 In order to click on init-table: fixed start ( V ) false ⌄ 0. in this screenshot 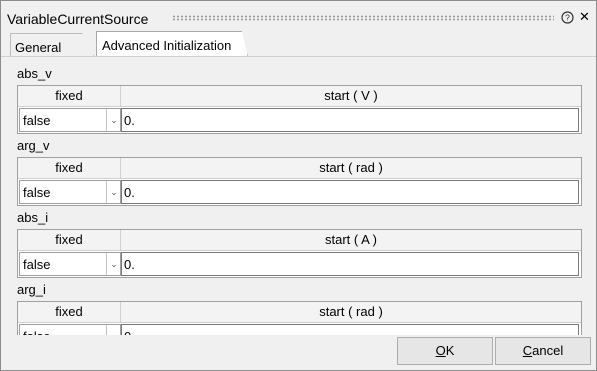, I will do `click(299, 109)`.